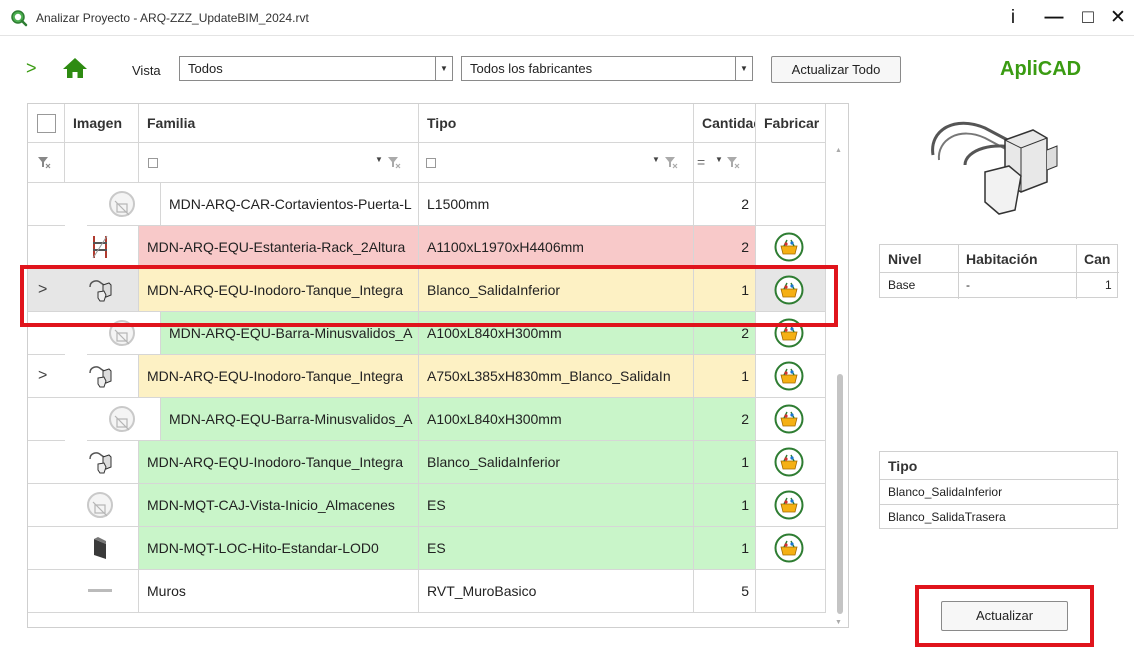  I want to click on fabricantes-dropdown: Todos los fabricantes ▼, so click(607, 68).